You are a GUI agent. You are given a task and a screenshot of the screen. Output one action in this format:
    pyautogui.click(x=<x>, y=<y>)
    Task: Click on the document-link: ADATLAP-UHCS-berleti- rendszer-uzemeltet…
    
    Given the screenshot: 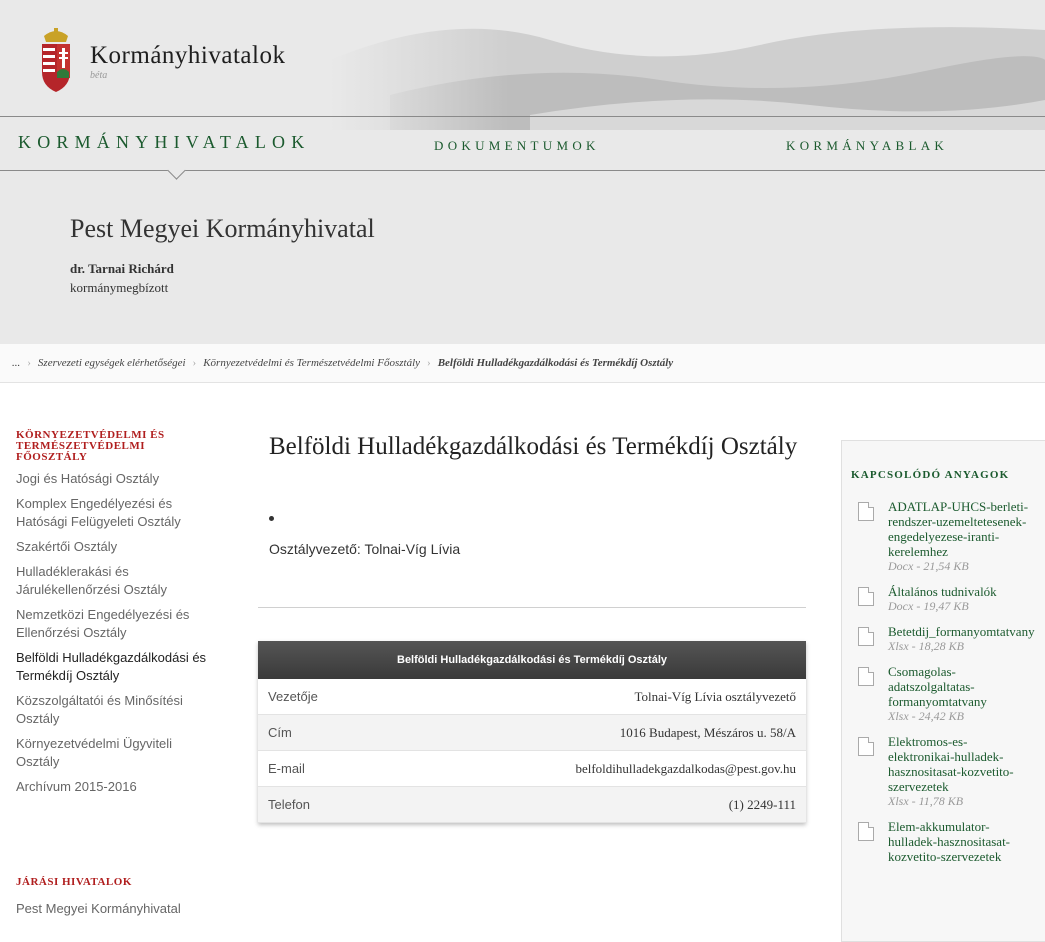 What is the action you would take?
    pyautogui.click(x=966, y=529)
    